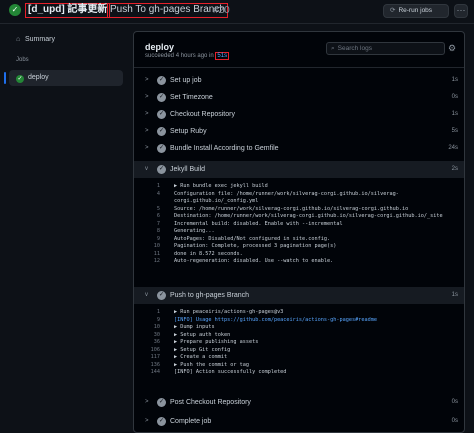 Image resolution: width=474 pixels, height=433 pixels. I want to click on log-line: 136 ▶ Push the commit or tag, so click(299, 365).